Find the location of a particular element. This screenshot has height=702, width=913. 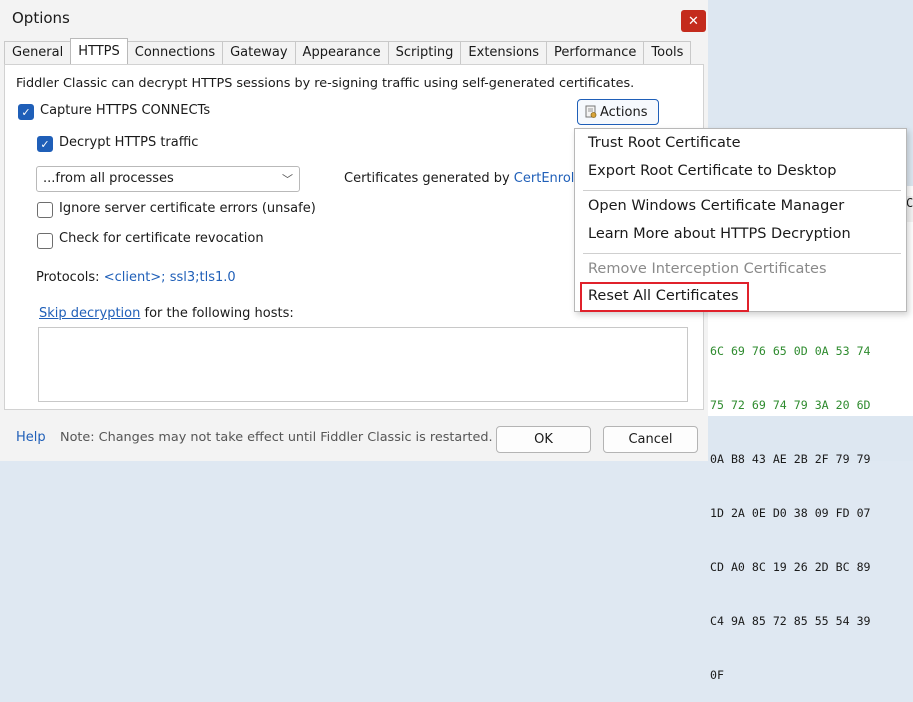

tab-https: HTTPS is located at coordinates (99, 51).